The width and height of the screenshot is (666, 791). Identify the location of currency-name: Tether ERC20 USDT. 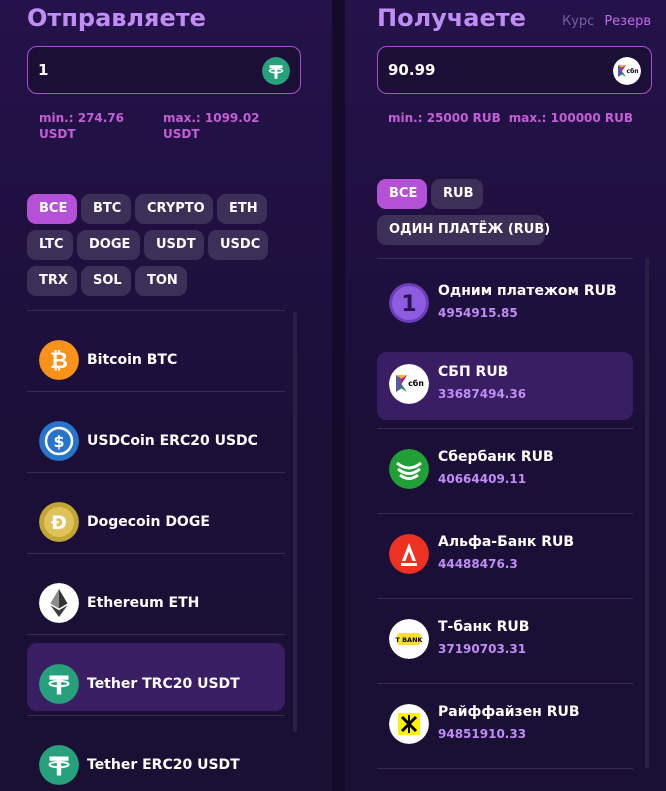
(163, 765).